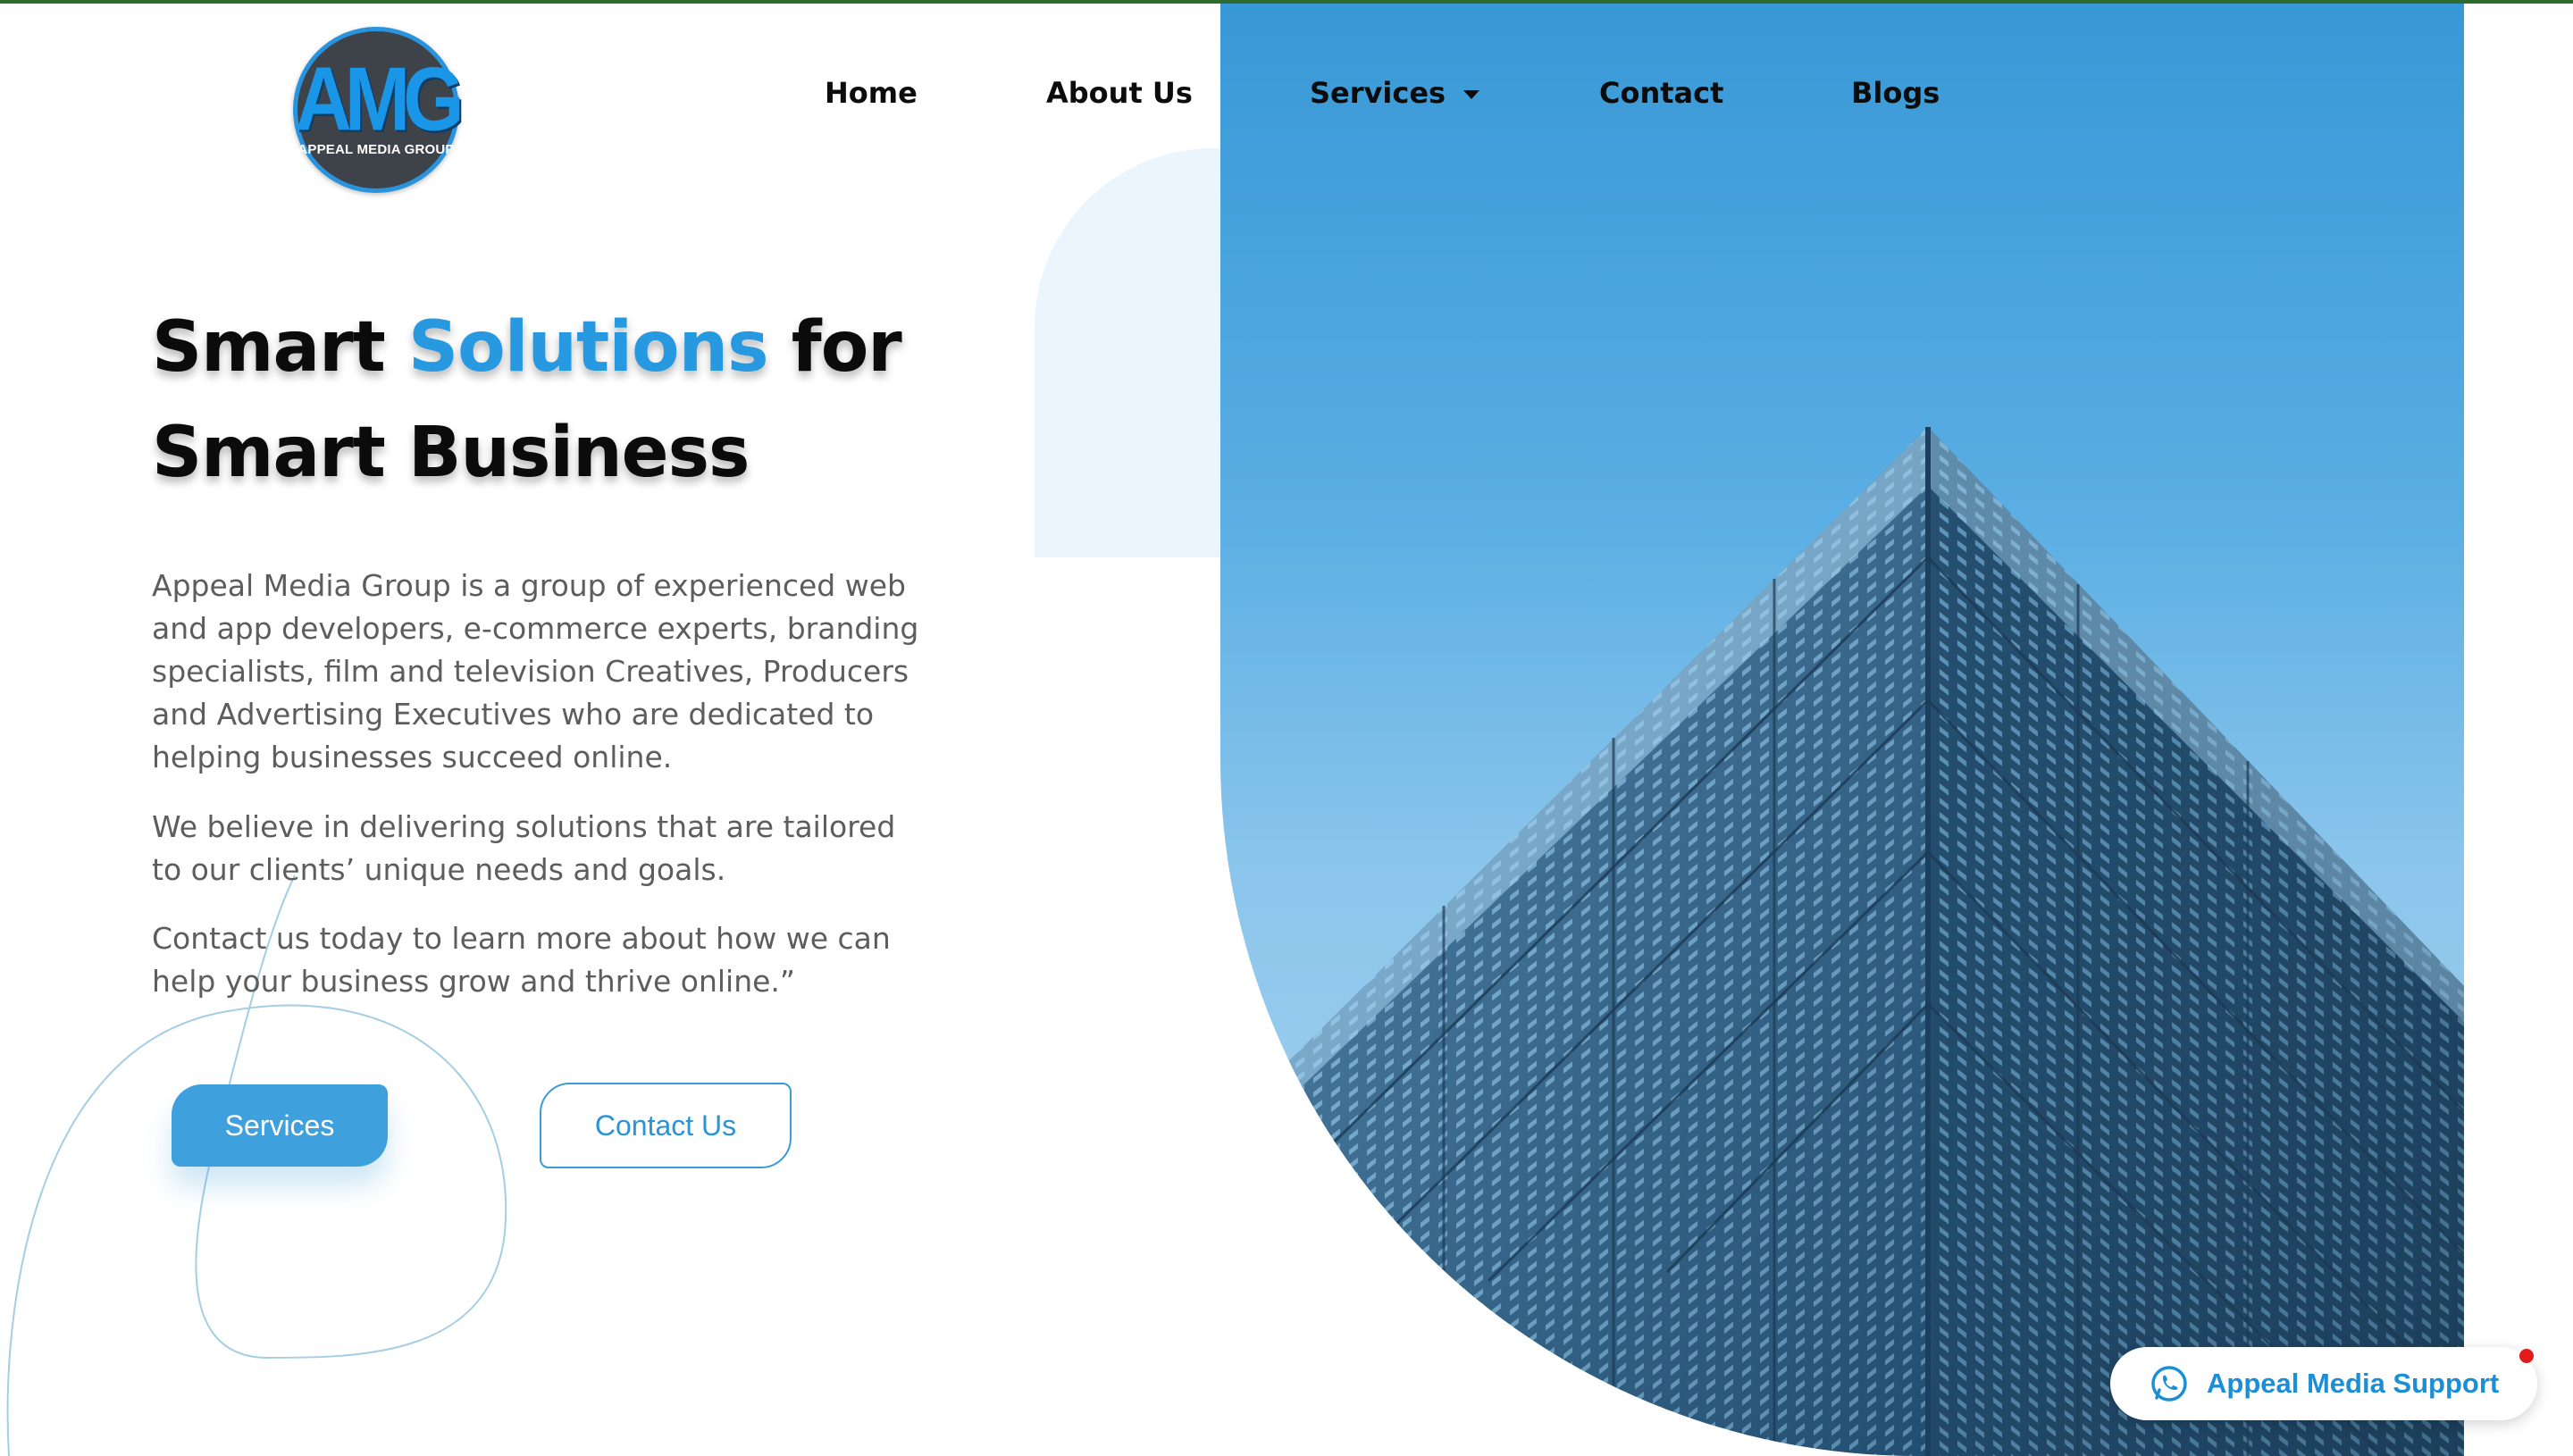 The image size is (2573, 1456). I want to click on support-chat-button: Appeal Media Support, so click(2323, 1383).